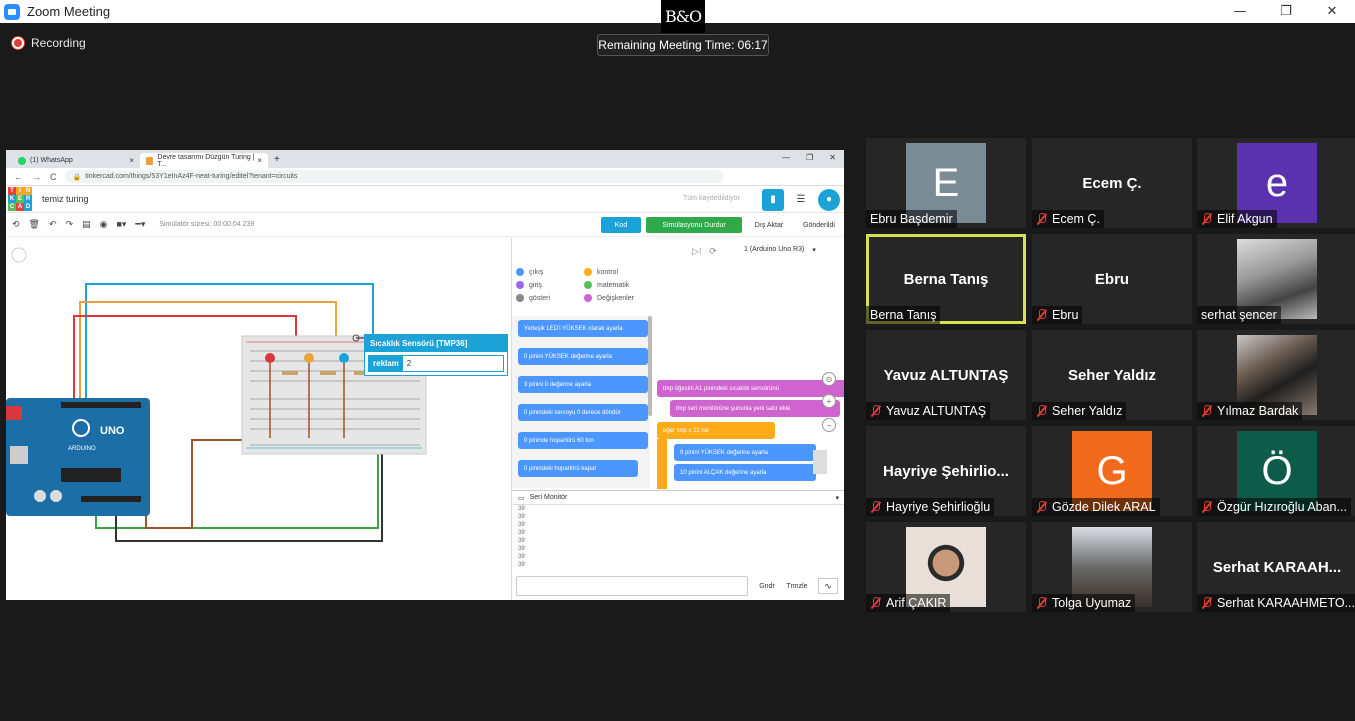 The width and height of the screenshot is (1355, 721). What do you see at coordinates (903, 315) in the screenshot?
I see `participant-name: Berna Tanış` at bounding box center [903, 315].